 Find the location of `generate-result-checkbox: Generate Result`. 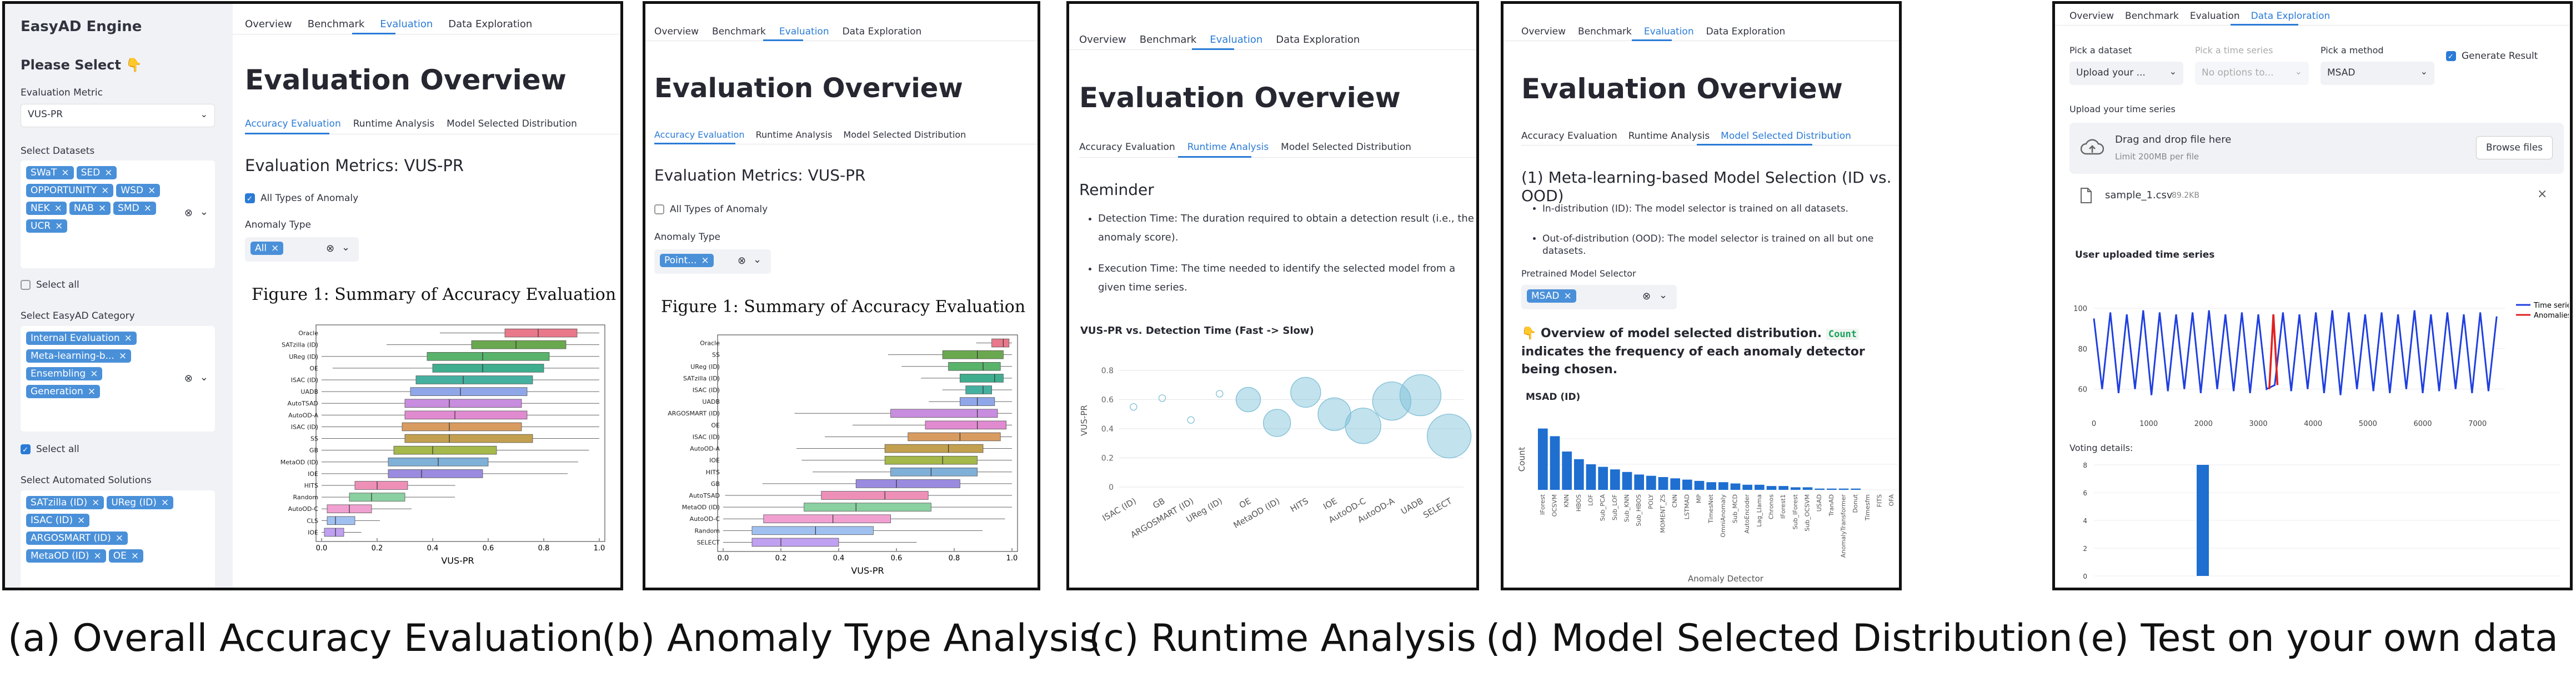

generate-result-checkbox: Generate Result is located at coordinates (2492, 56).